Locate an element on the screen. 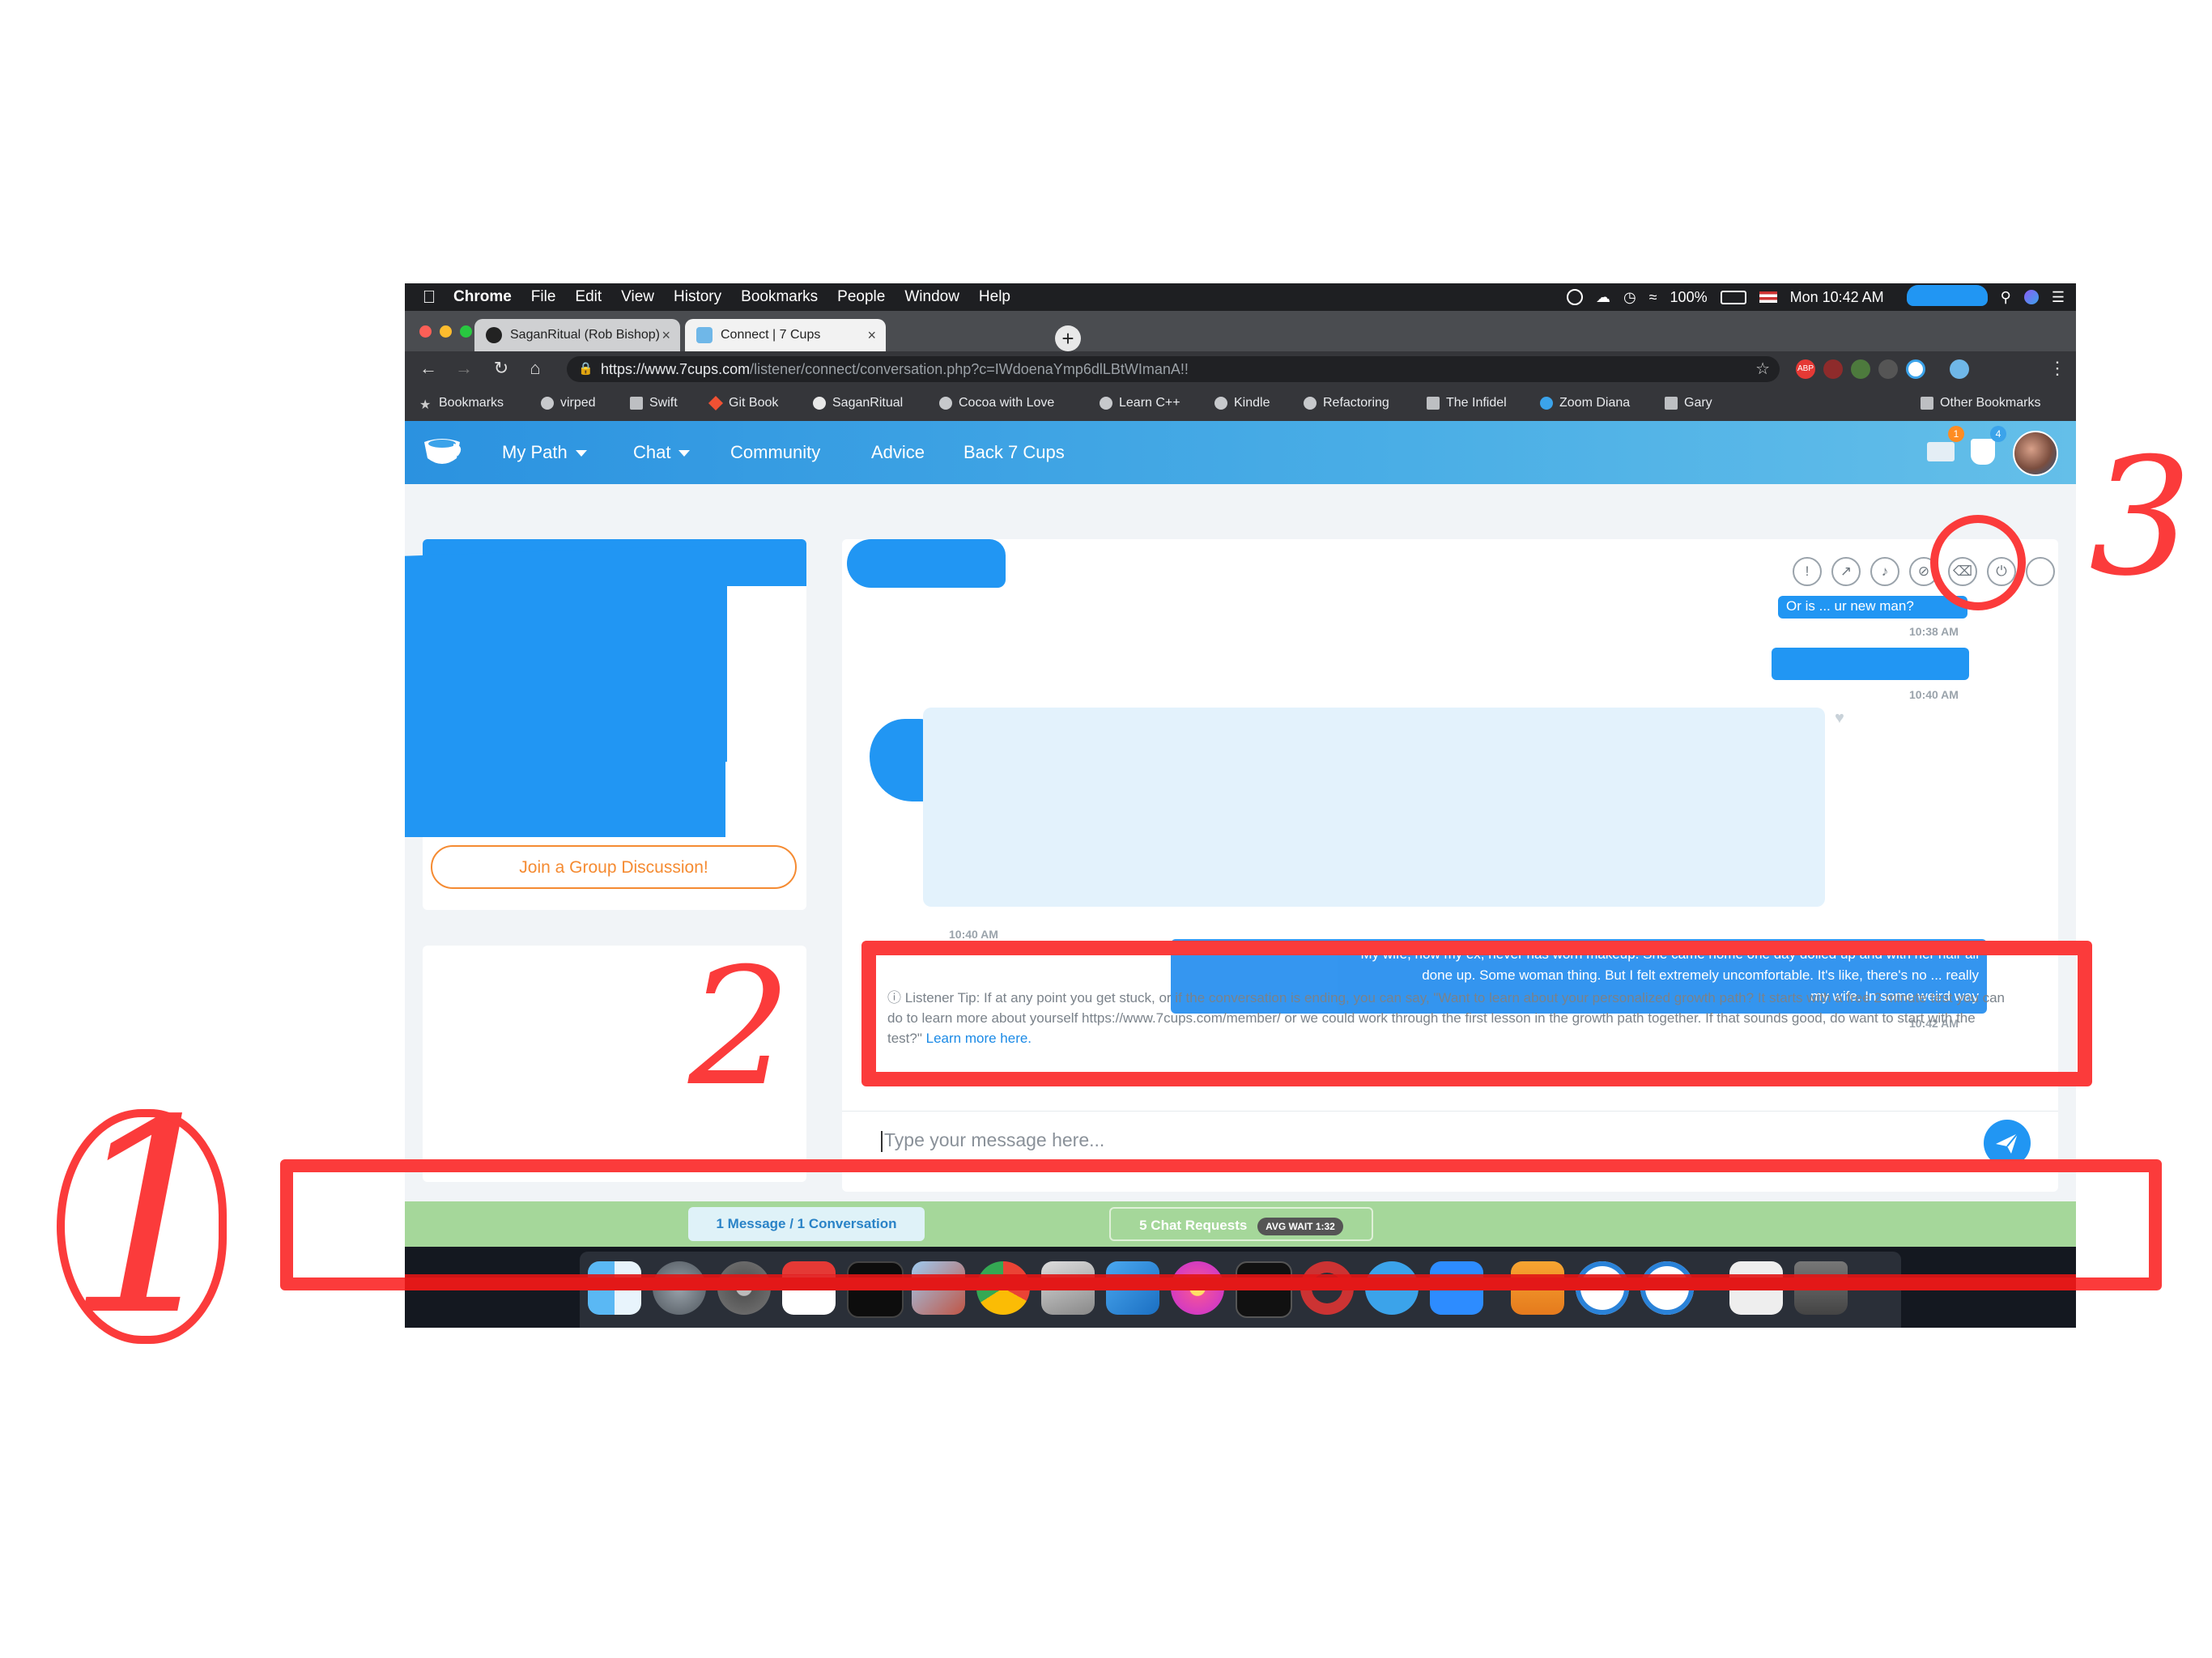  profile-extension-icon is located at coordinates (1960, 369).